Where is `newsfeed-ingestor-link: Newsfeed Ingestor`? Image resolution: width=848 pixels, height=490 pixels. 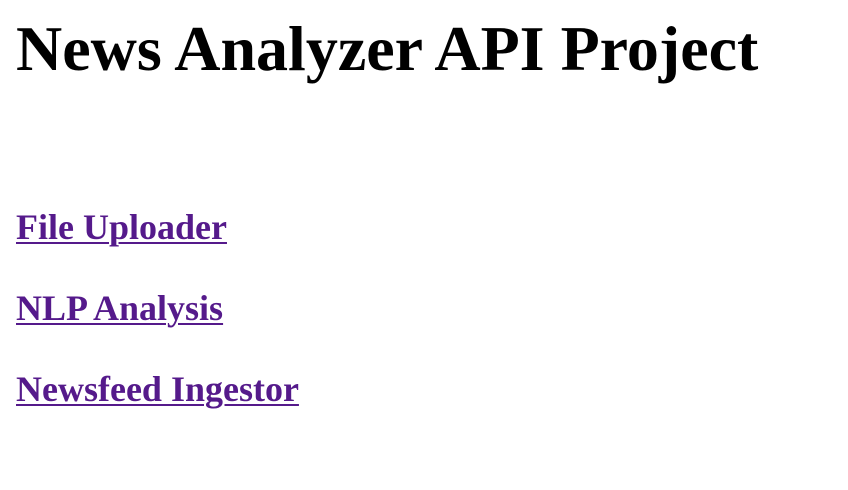
newsfeed-ingestor-link: Newsfeed Ingestor is located at coordinates (157, 389).